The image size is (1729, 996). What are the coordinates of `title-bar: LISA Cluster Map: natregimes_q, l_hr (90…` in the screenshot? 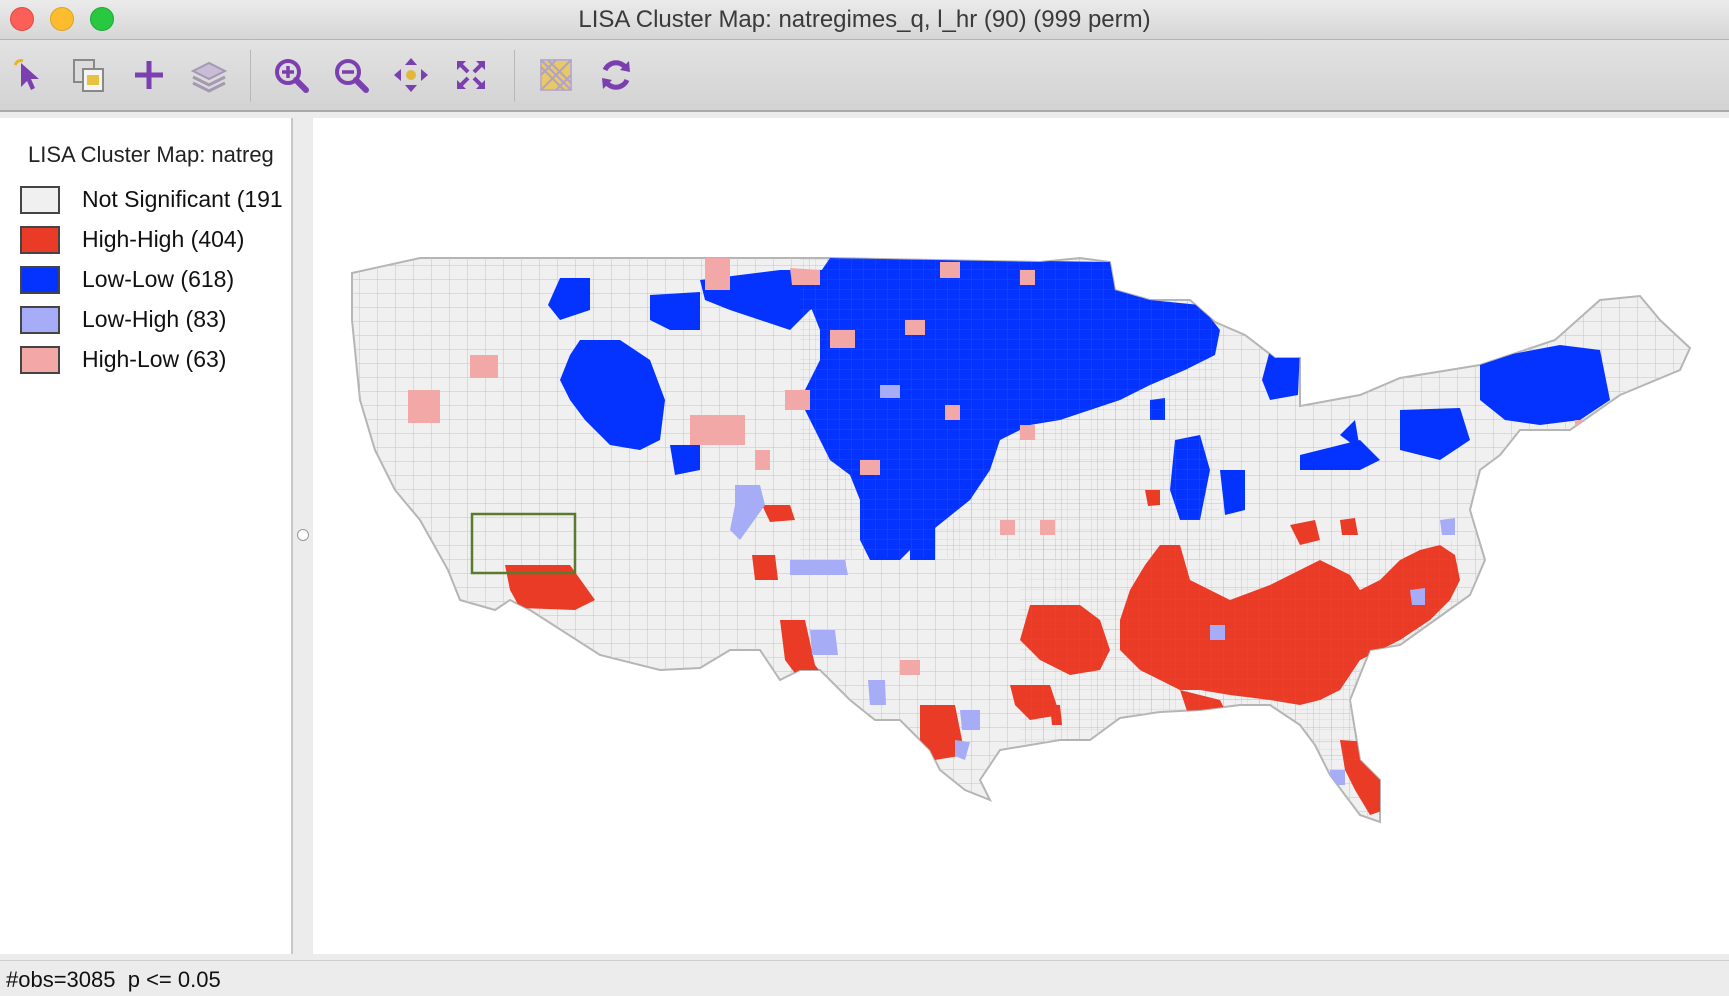 It's located at (864, 20).